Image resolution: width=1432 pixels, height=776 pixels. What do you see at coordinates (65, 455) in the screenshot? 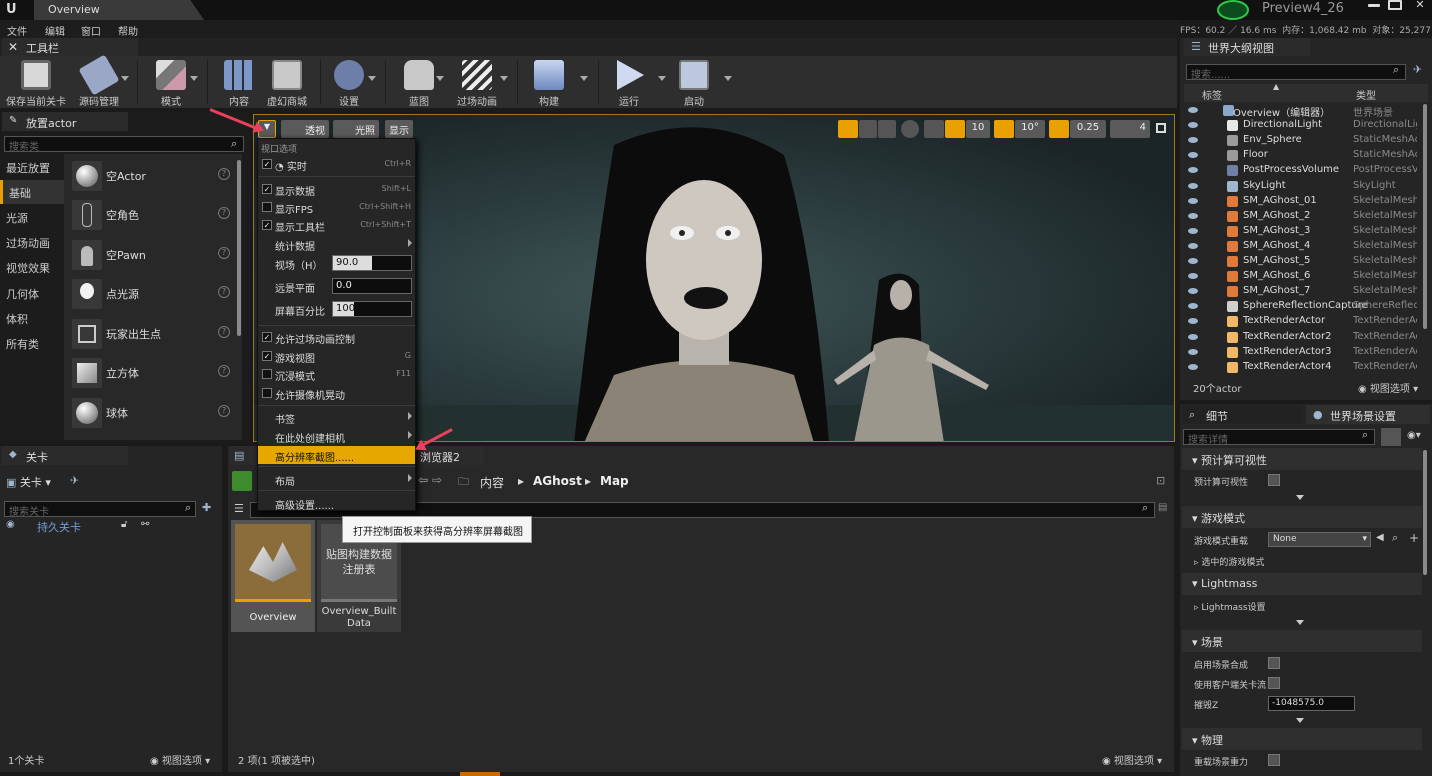
I see `levels-tab: ◆ 关卡` at bounding box center [65, 455].